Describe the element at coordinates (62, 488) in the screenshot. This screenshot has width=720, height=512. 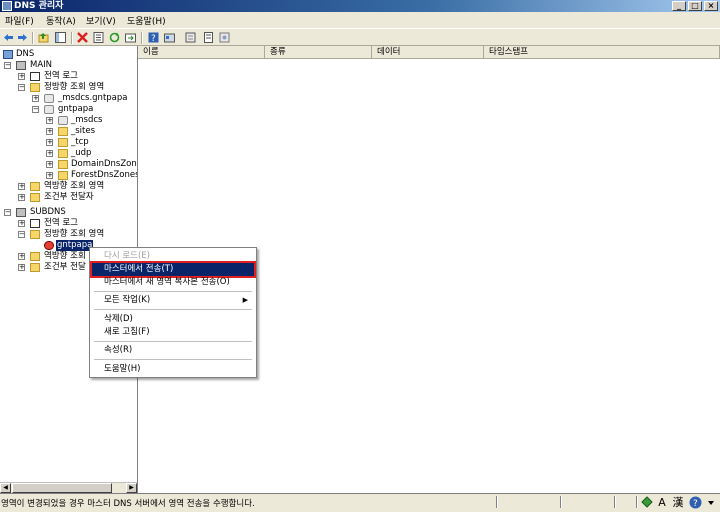
I see `scroll-thumb` at that location.